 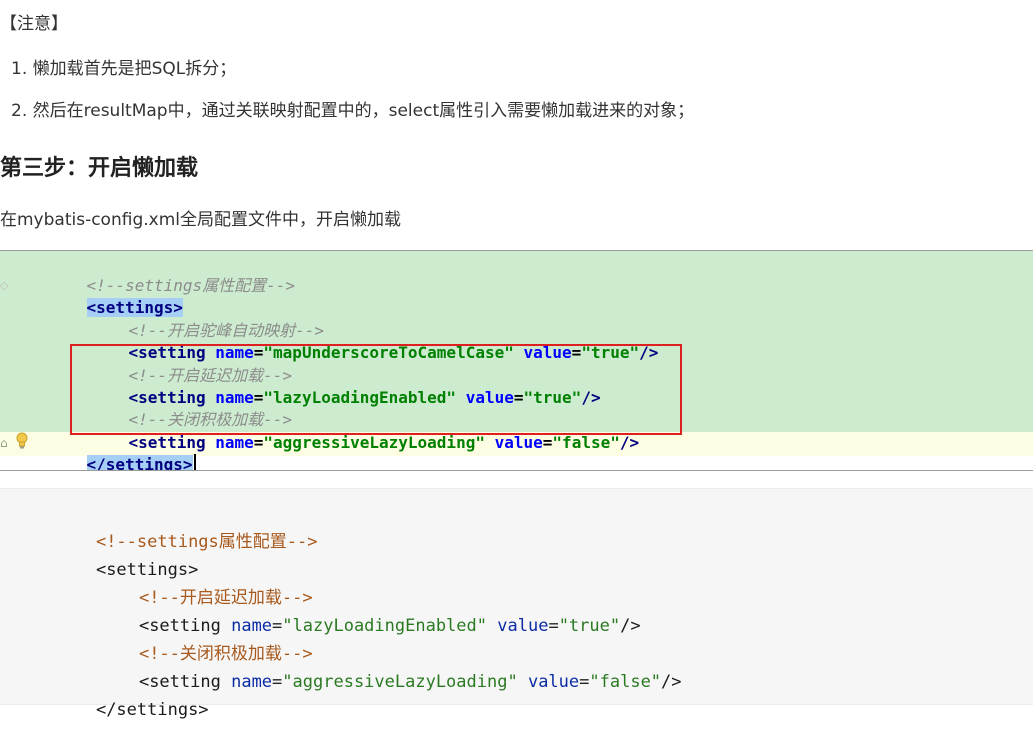 What do you see at coordinates (22, 440) in the screenshot?
I see `lightbulb-icon` at bounding box center [22, 440].